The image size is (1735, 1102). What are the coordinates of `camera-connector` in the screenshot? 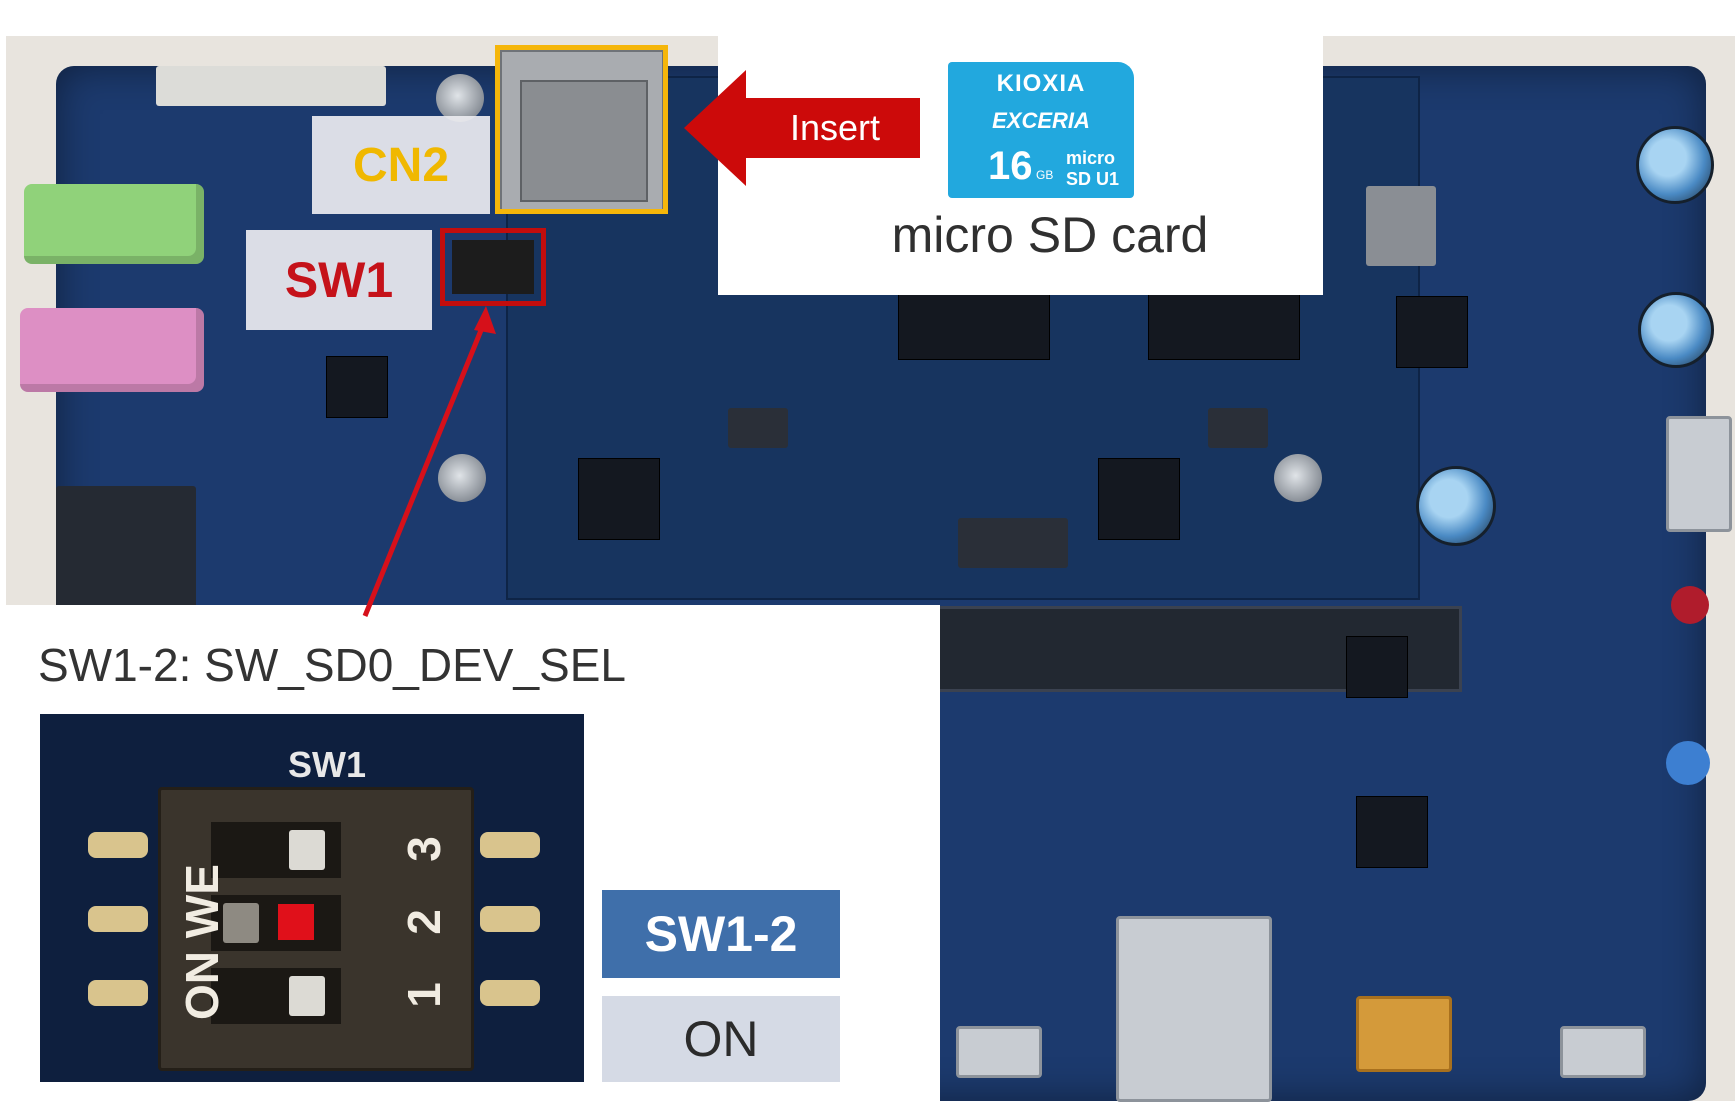 It's located at (271, 86).